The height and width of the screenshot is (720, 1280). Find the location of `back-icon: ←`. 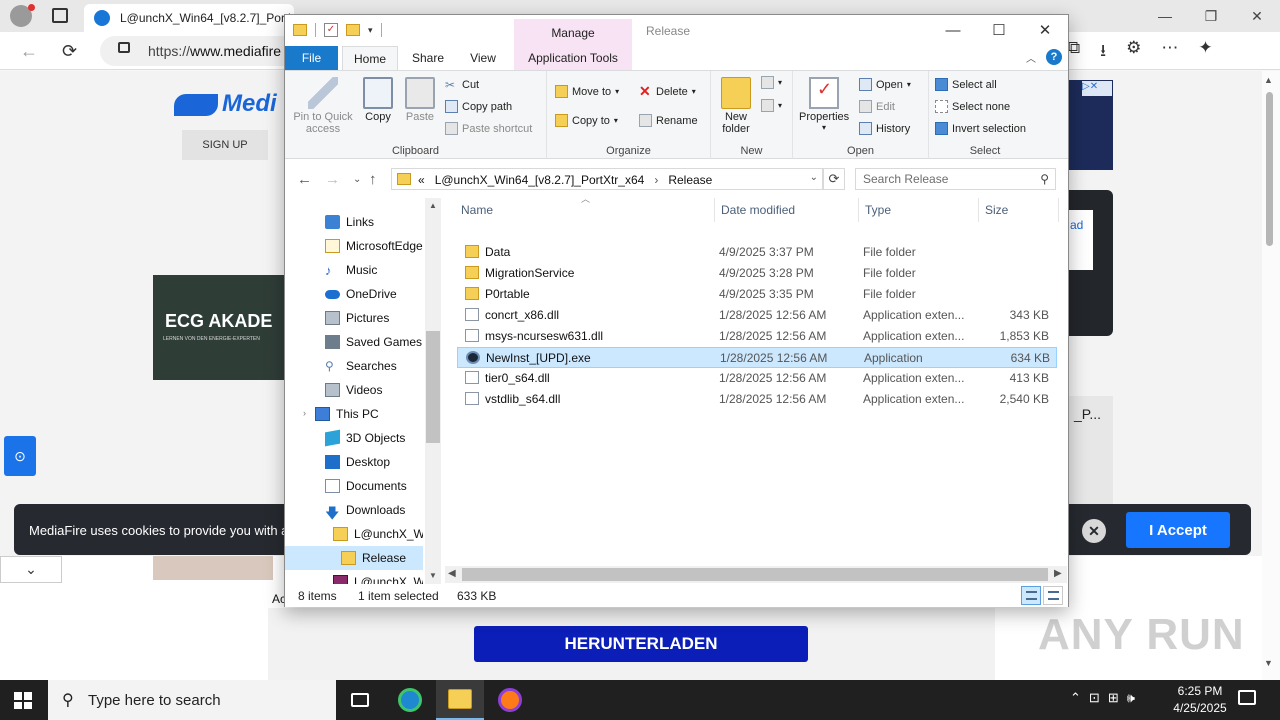

back-icon: ← is located at coordinates (29, 51).